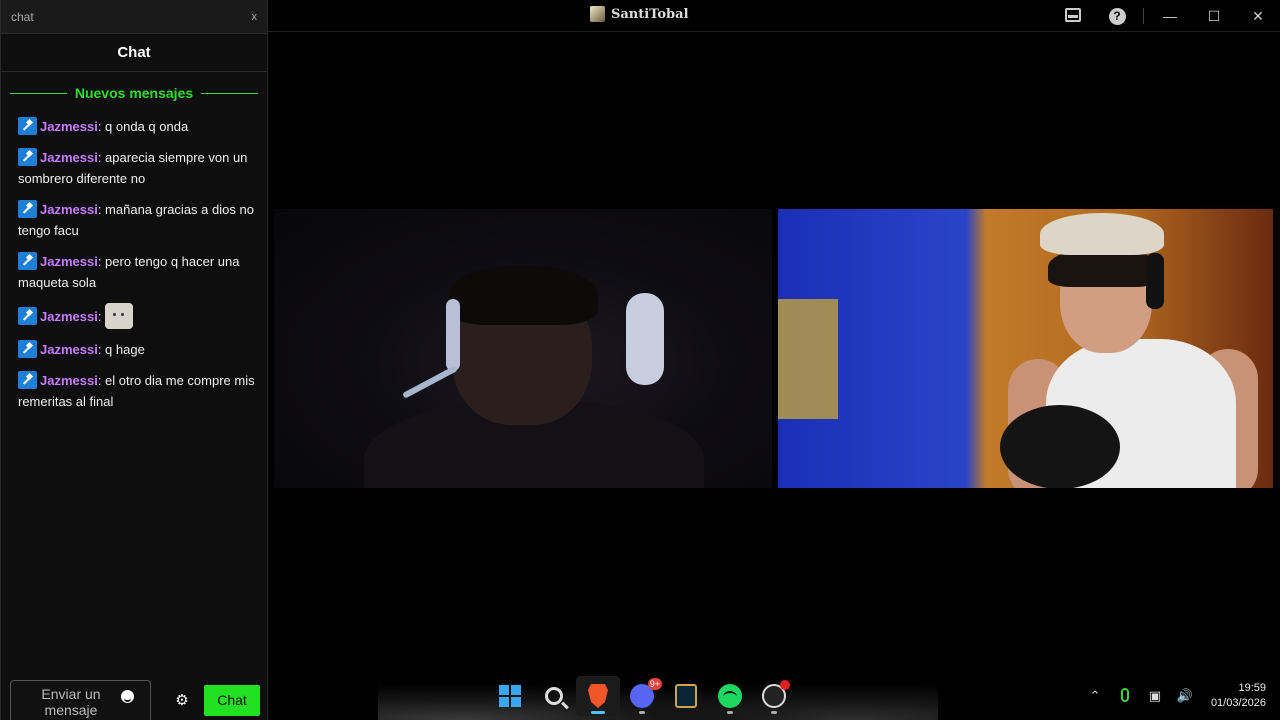 This screenshot has height=720, width=1280. I want to click on brave-browser-icon, so click(598, 696).